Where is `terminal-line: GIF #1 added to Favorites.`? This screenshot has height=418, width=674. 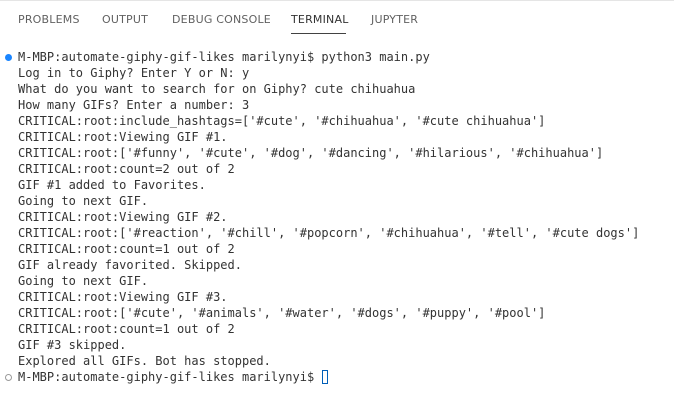
terminal-line: GIF #1 added to Favorites. is located at coordinates (112, 185).